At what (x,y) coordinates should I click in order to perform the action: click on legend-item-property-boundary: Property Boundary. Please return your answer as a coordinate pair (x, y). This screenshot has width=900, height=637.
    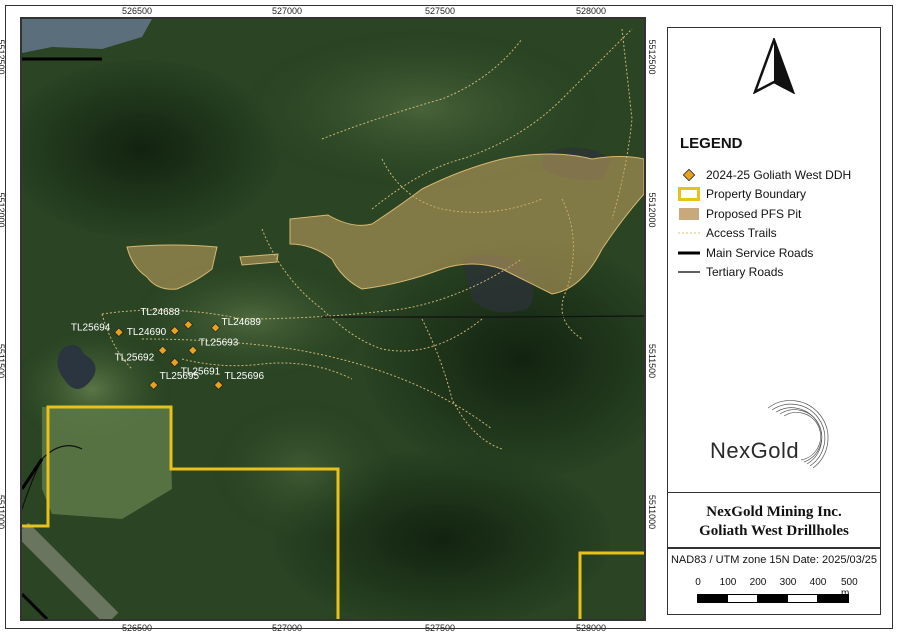
    Looking at the image, I should click on (742, 194).